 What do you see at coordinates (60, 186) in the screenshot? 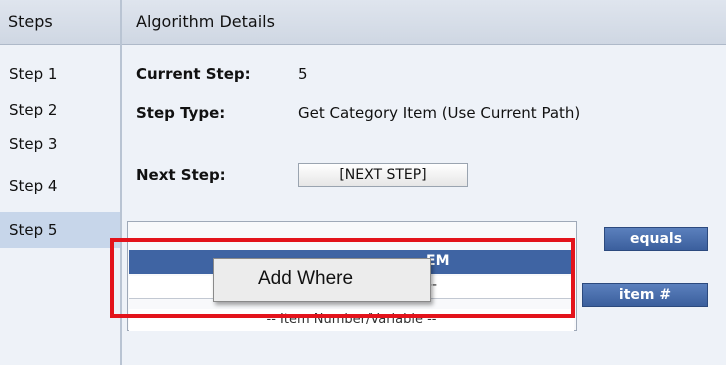
I see `step-item-4: Step 4` at bounding box center [60, 186].